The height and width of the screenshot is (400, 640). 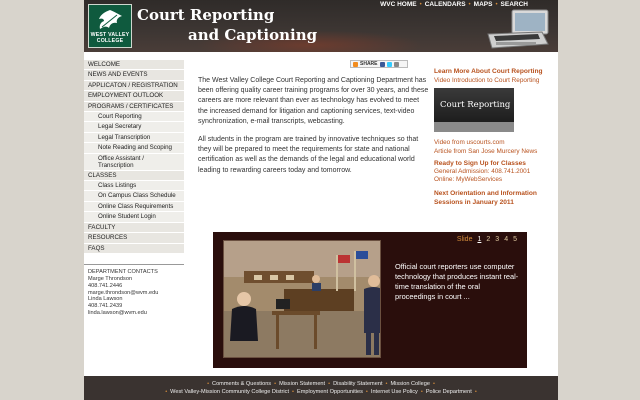 What do you see at coordinates (105, 306) in the screenshot?
I see `contact-phone: 408.741.2439` at bounding box center [105, 306].